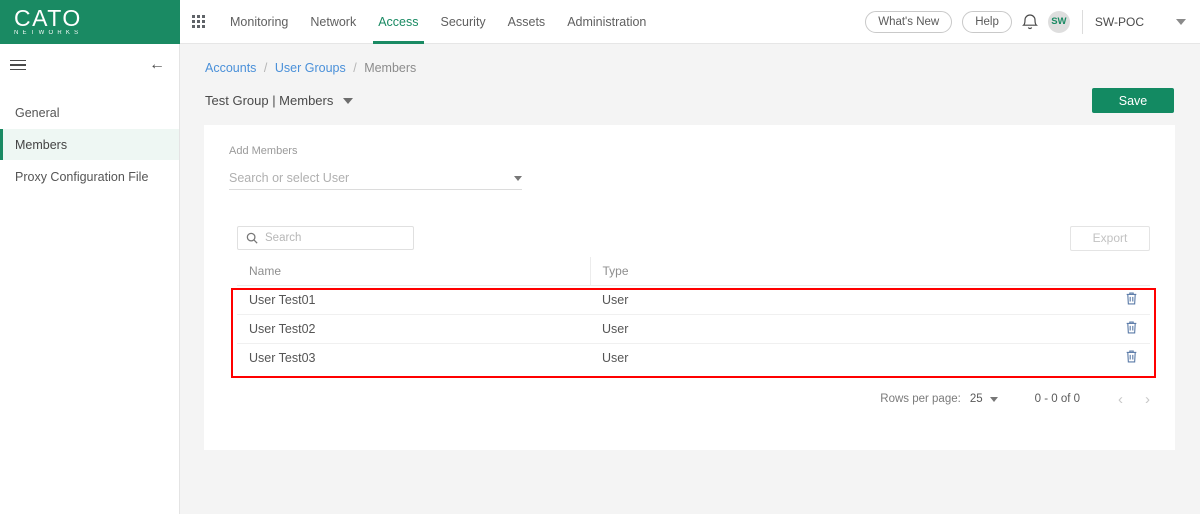 Image resolution: width=1200 pixels, height=514 pixels. Describe the element at coordinates (252, 238) in the screenshot. I see `search-icon` at that location.